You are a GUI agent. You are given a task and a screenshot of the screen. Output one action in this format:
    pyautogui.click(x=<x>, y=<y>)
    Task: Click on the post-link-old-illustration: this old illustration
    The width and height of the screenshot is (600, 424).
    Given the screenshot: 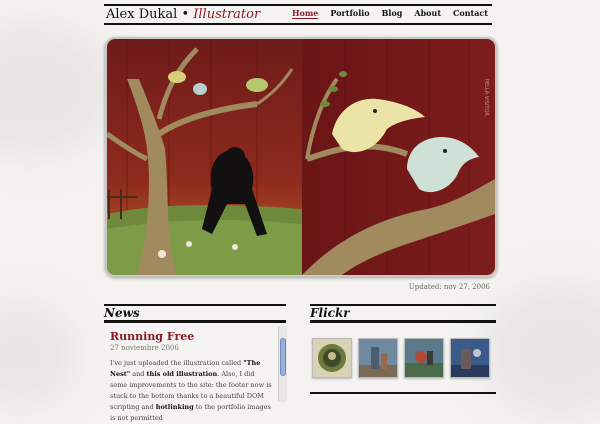 What is the action you would take?
    pyautogui.click(x=182, y=374)
    